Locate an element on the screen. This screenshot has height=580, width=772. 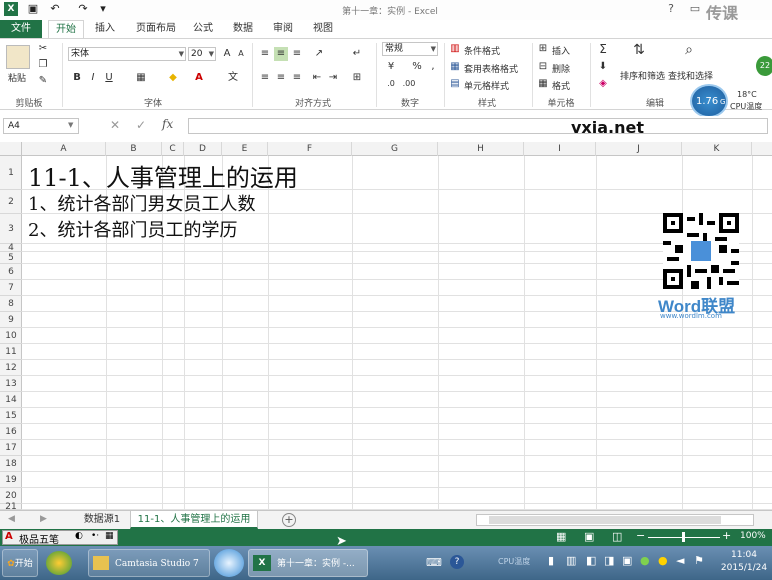
copy-icon: ❐ is located at coordinates (43, 65).